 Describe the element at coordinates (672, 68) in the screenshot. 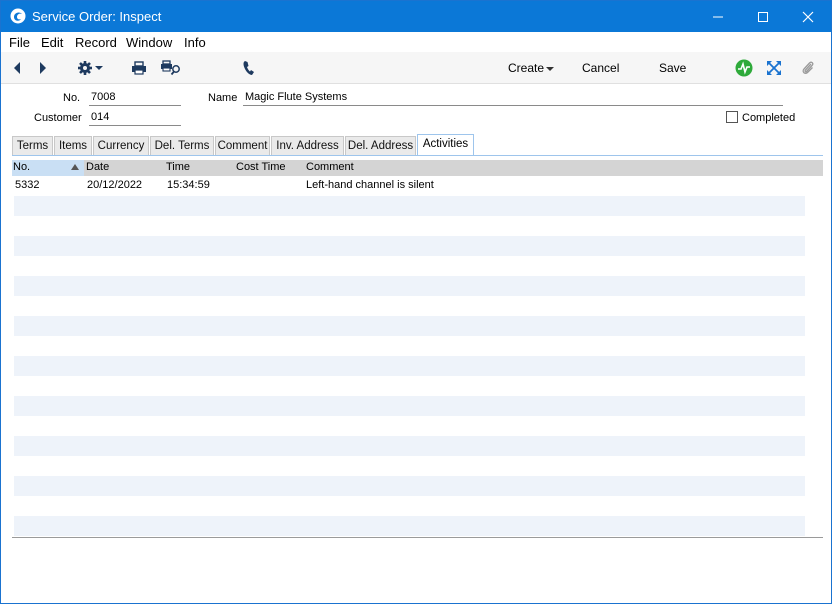

I see `save-button: Save` at that location.